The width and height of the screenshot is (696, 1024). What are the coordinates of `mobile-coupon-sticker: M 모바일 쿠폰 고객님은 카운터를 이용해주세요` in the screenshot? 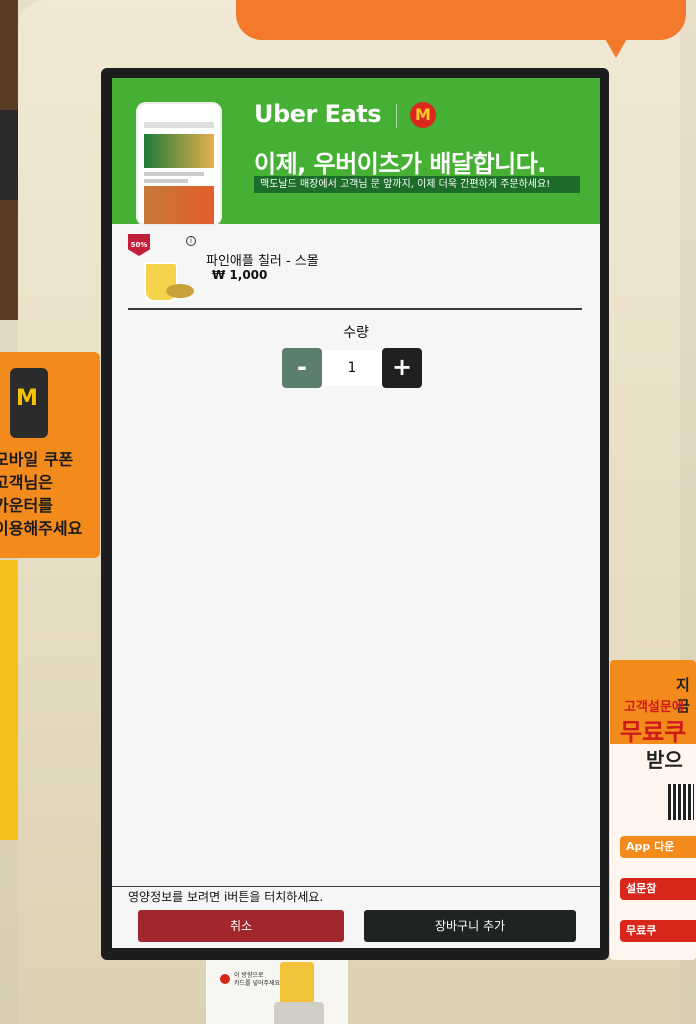 It's located at (50, 455).